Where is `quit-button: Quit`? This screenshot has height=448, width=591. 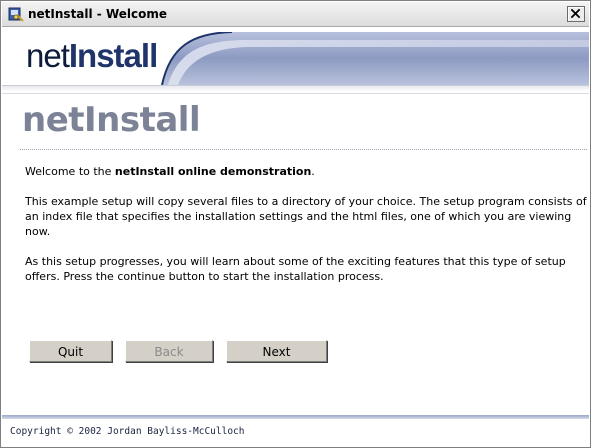 quit-button: Quit is located at coordinates (70, 351).